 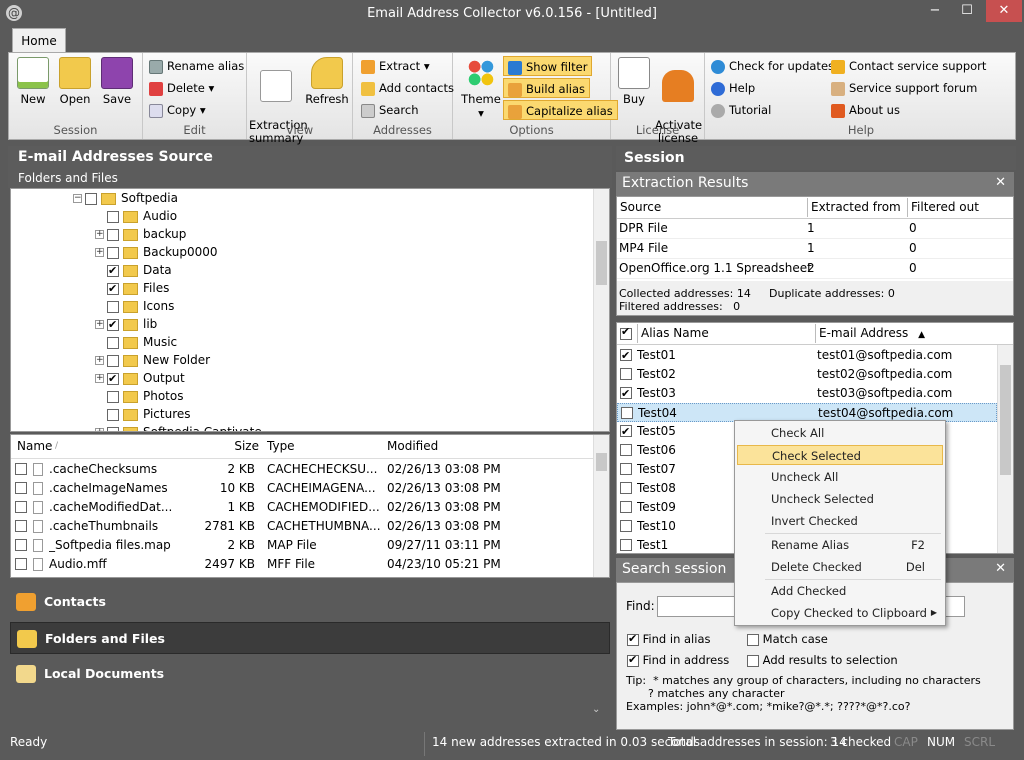 What do you see at coordinates (601, 506) in the screenshot?
I see `file-list-scrollbar` at bounding box center [601, 506].